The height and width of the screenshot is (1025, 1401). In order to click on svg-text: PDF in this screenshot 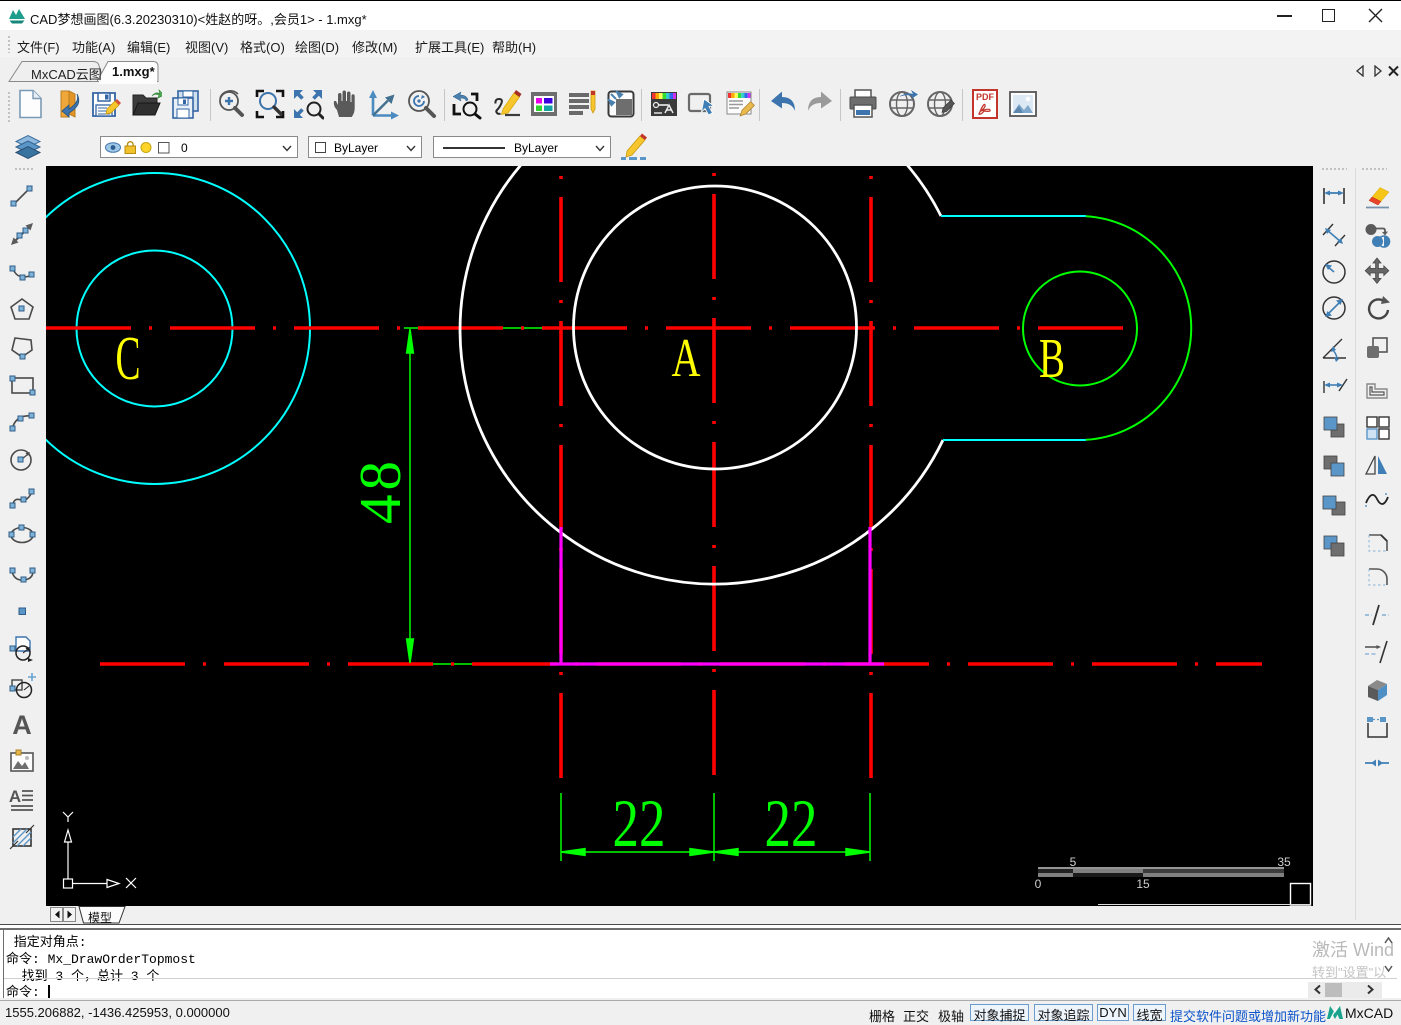, I will do `click(985, 97)`.